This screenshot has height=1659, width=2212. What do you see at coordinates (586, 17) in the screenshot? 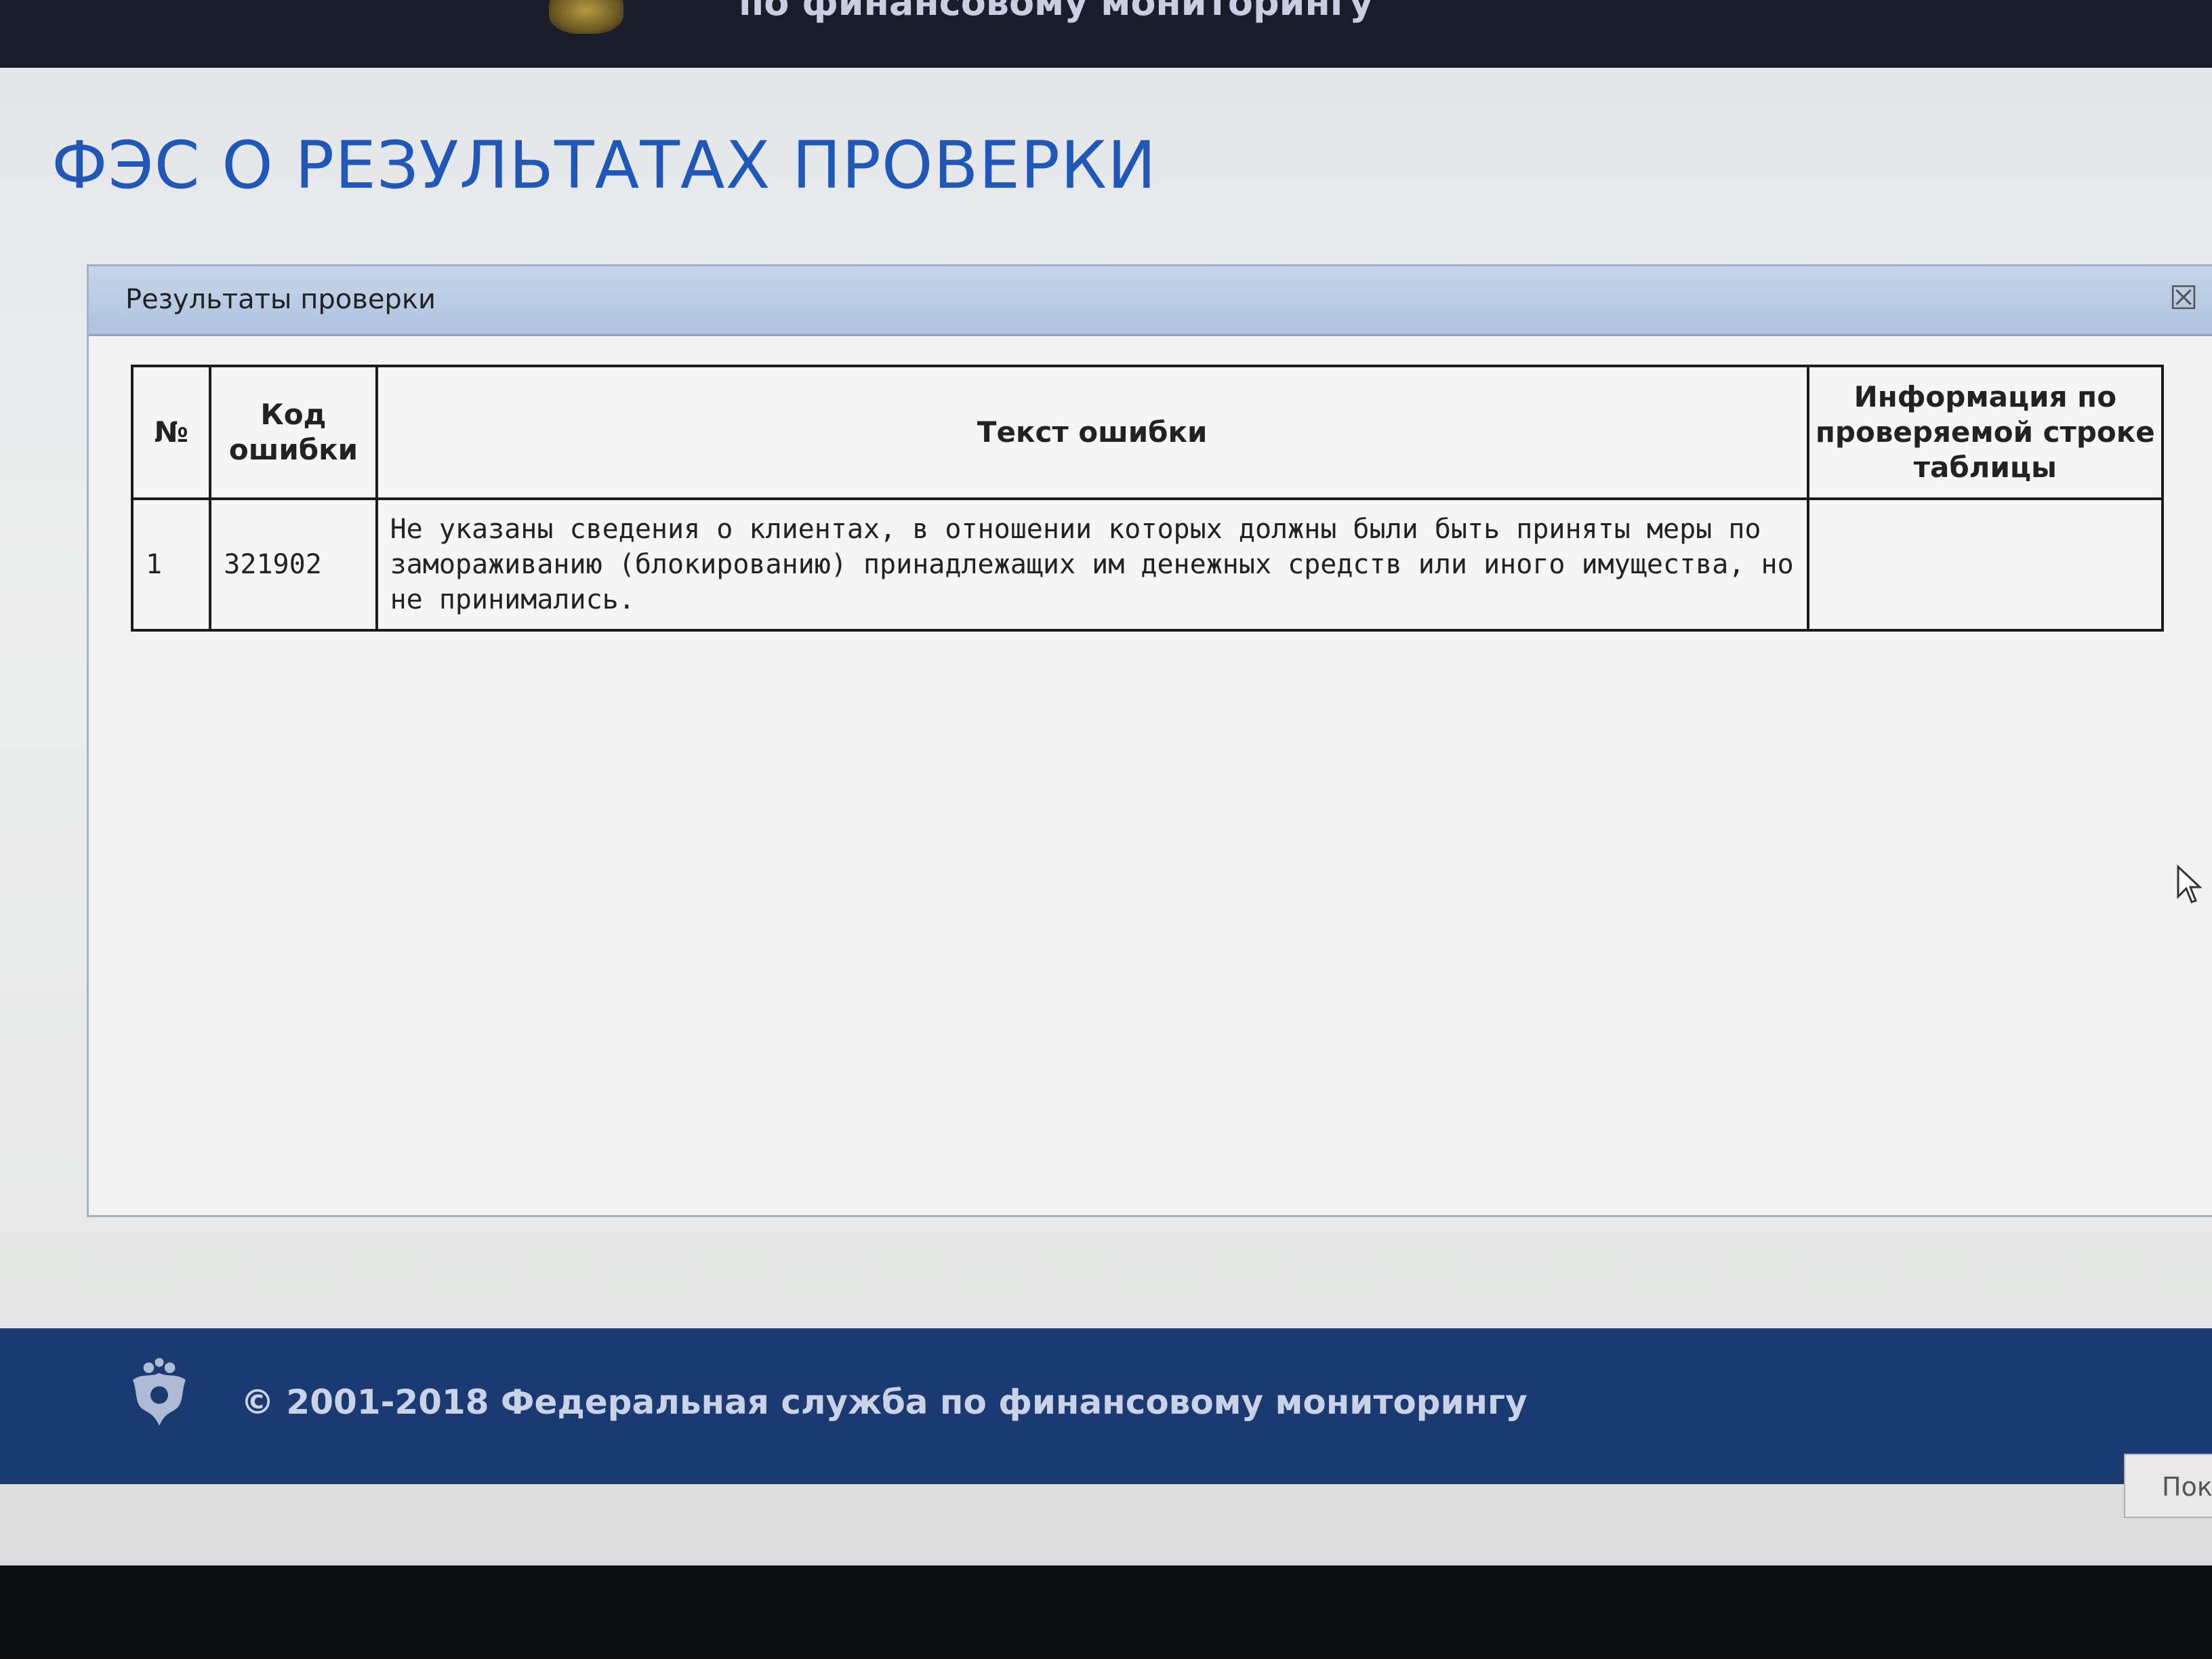
I see `emblem-icon` at bounding box center [586, 17].